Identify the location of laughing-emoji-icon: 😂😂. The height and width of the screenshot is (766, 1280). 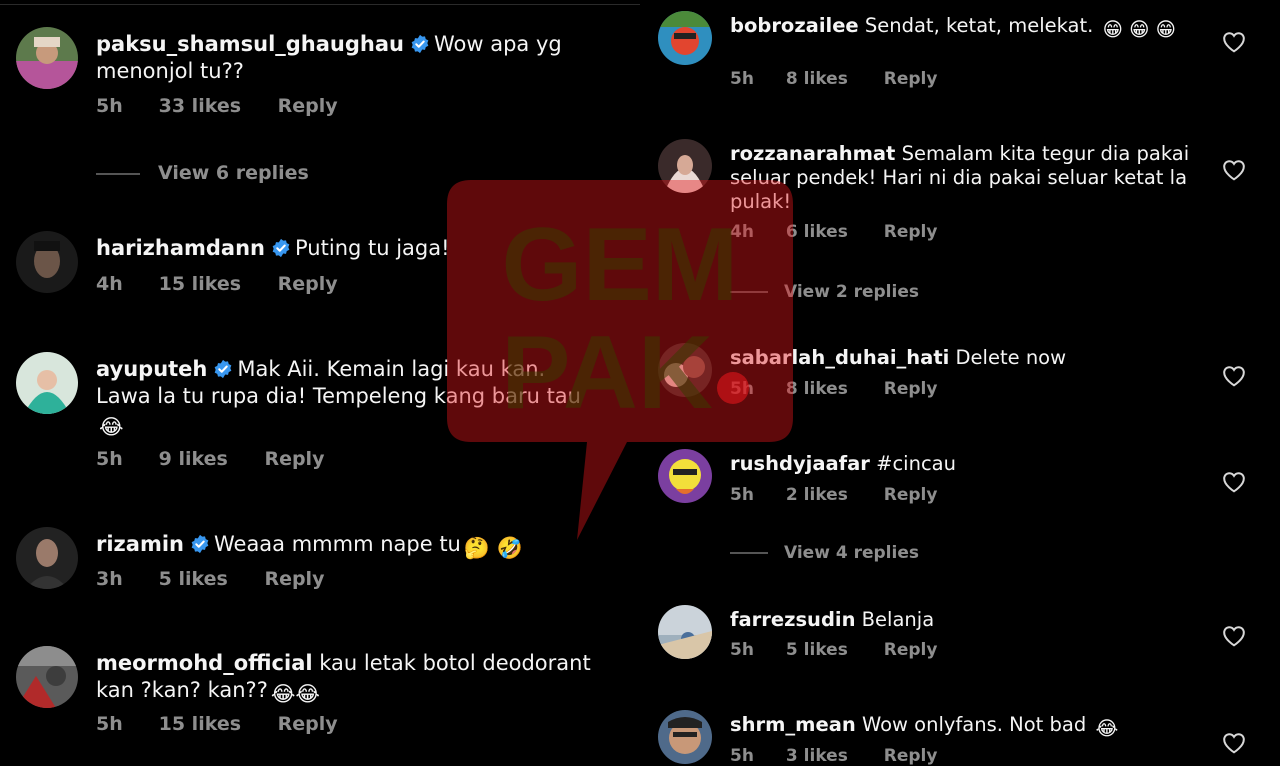
(295, 694).